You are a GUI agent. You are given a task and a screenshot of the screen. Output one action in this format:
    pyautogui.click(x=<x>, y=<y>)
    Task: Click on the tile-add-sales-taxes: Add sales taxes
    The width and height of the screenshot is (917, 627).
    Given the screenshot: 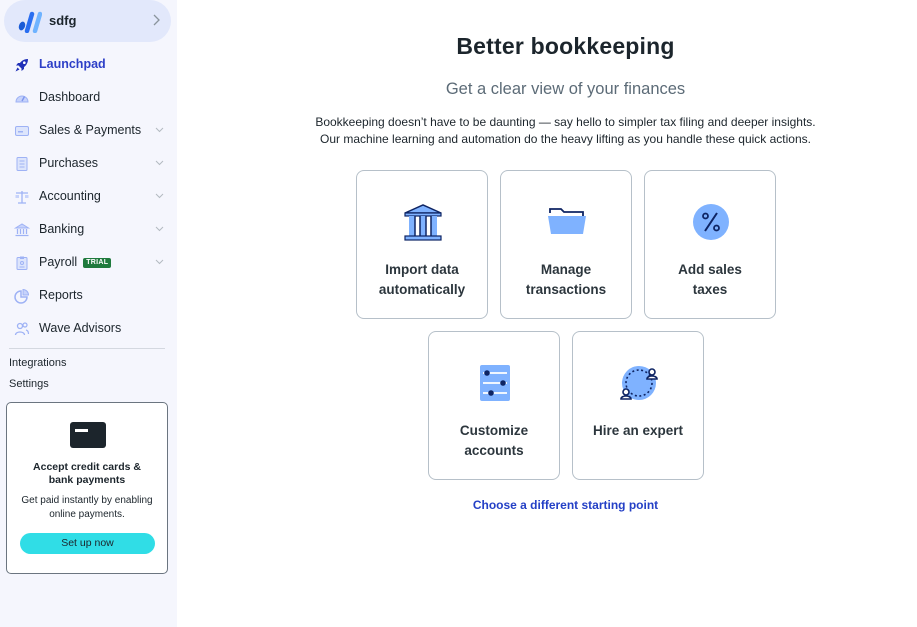 What is the action you would take?
    pyautogui.click(x=710, y=244)
    